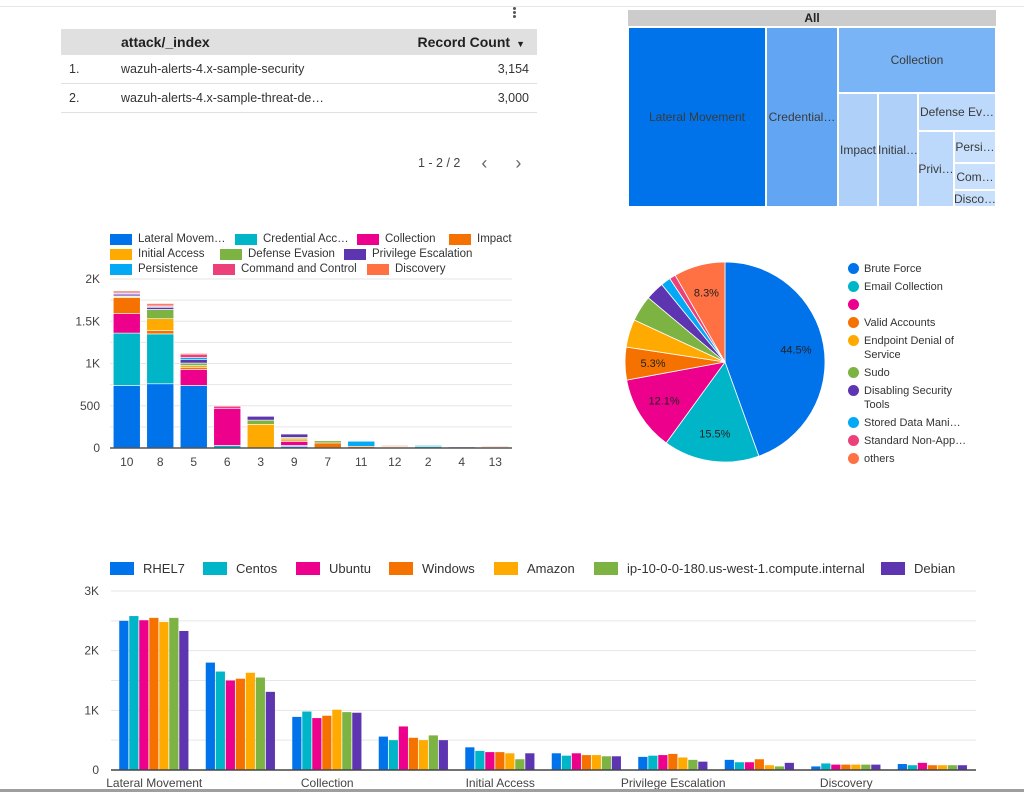 The width and height of the screenshot is (1024, 792). I want to click on header-record-count: Record Count ▼, so click(462, 42).